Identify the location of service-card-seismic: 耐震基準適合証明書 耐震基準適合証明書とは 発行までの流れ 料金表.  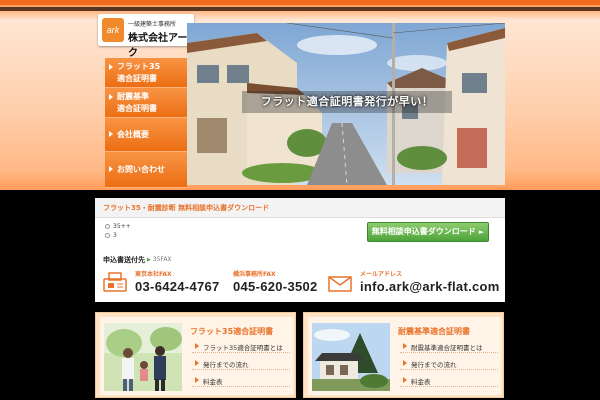
(403, 355).